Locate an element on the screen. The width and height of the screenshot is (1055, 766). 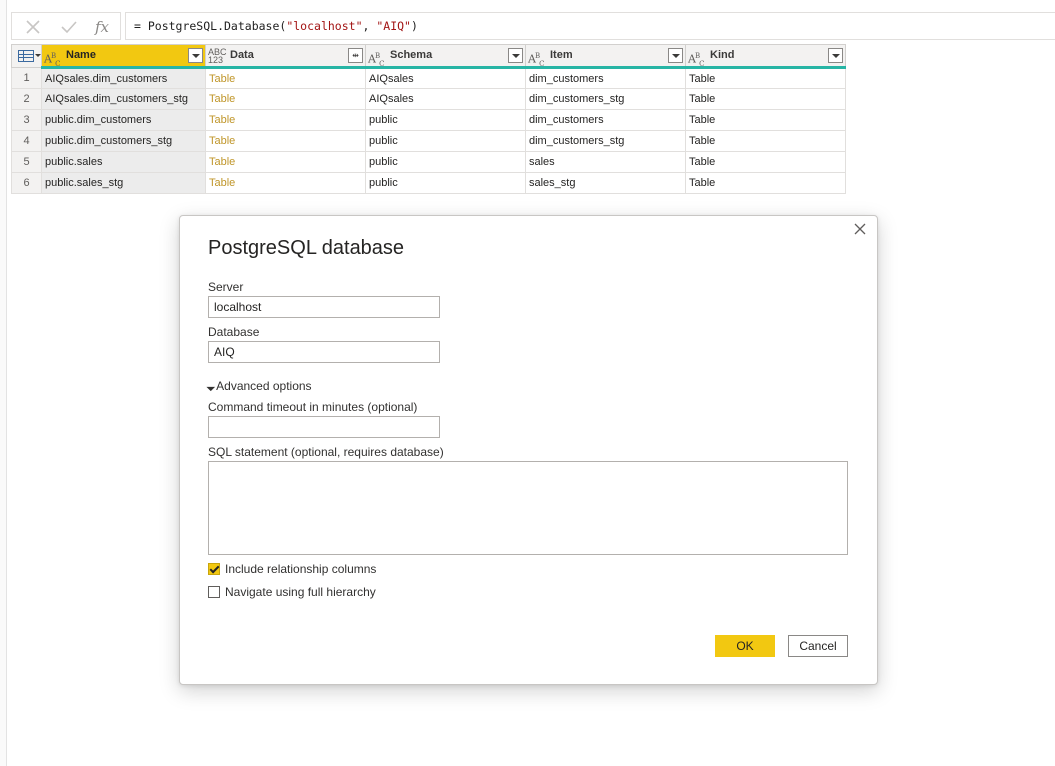
column-label: Kind is located at coordinates (722, 55).